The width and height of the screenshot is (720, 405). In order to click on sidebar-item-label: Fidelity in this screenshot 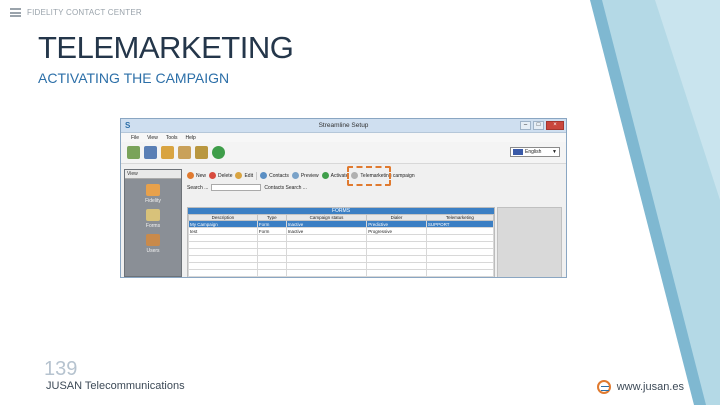, I will do `click(153, 201)`.